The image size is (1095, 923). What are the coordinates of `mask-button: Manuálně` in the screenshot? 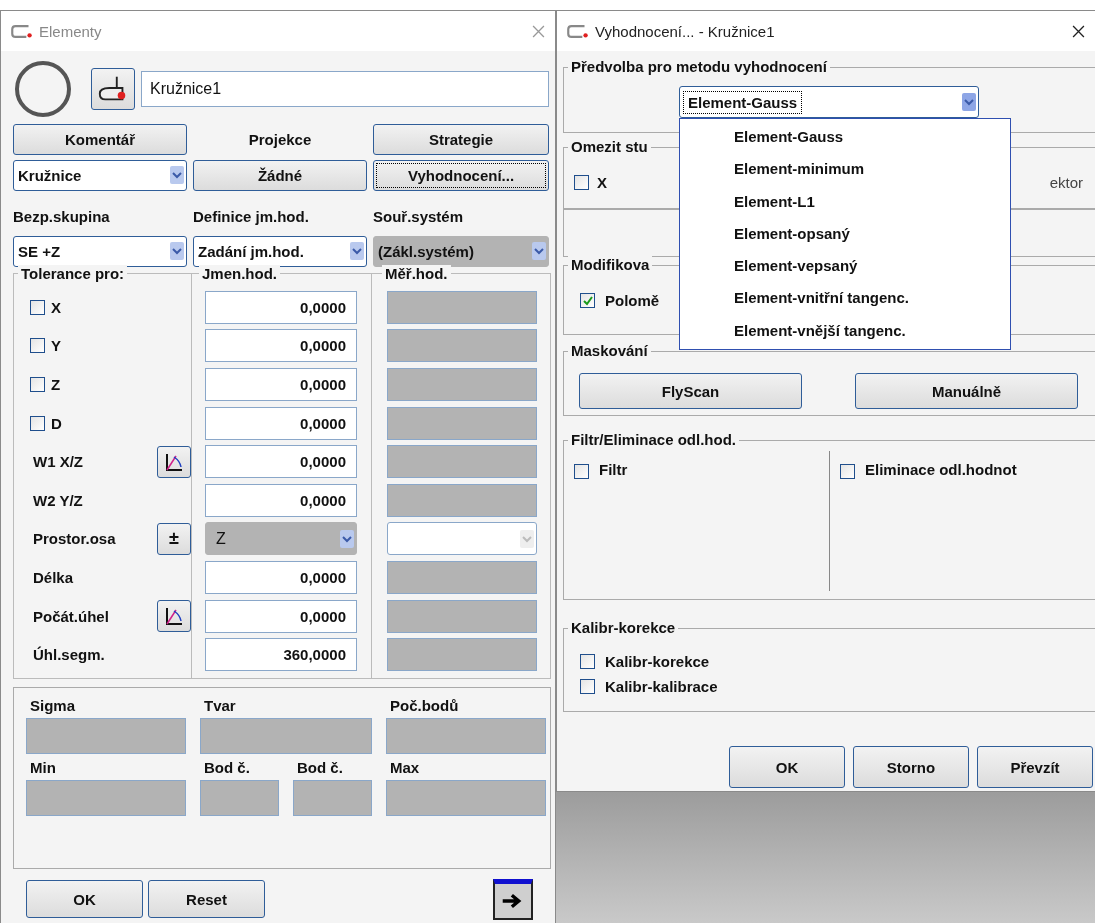 It's located at (966, 391).